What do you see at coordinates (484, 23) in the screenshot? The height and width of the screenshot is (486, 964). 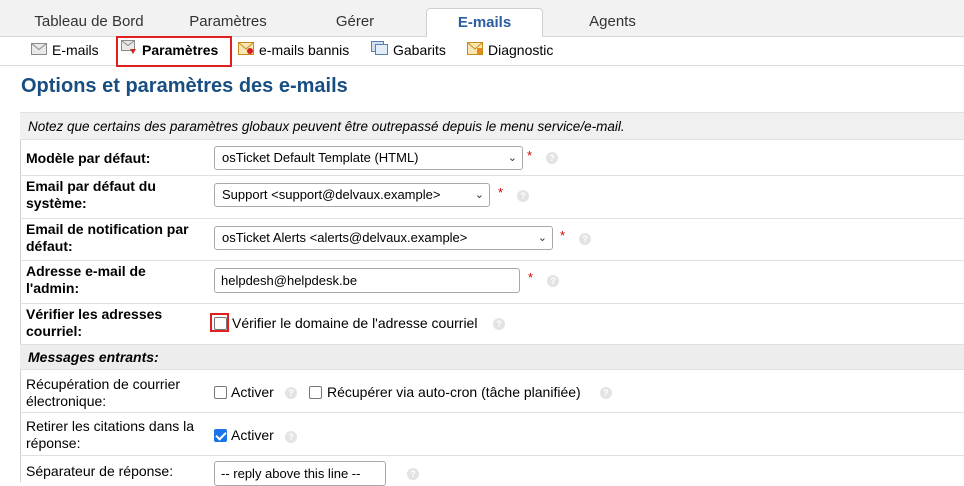 I see `tab-emails: E-mails` at bounding box center [484, 23].